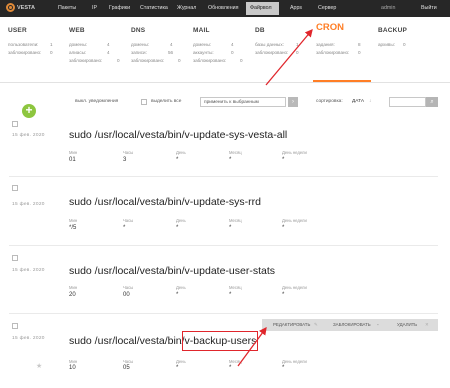  Describe the element at coordinates (262, 8) in the screenshot. I see `menu-firewall: Файрвол` at that location.